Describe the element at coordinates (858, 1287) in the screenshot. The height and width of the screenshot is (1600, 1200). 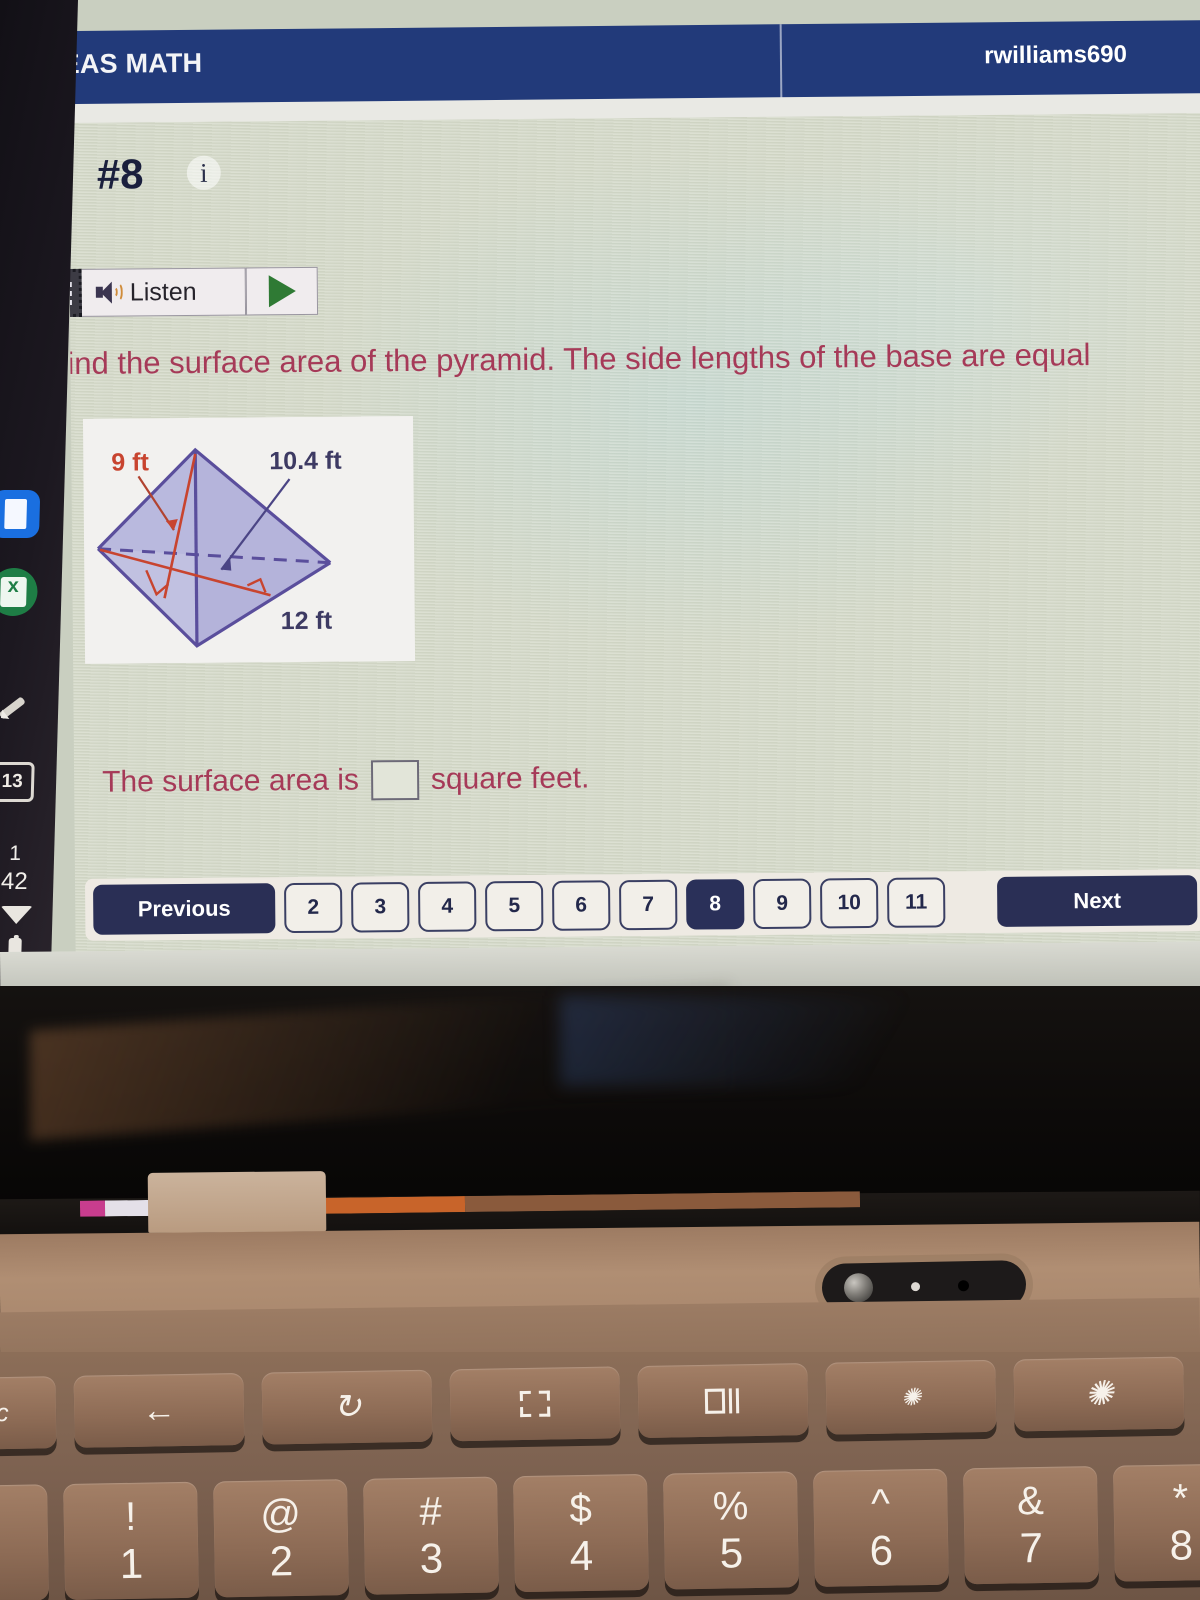
I see `camera-lens-icon` at that location.